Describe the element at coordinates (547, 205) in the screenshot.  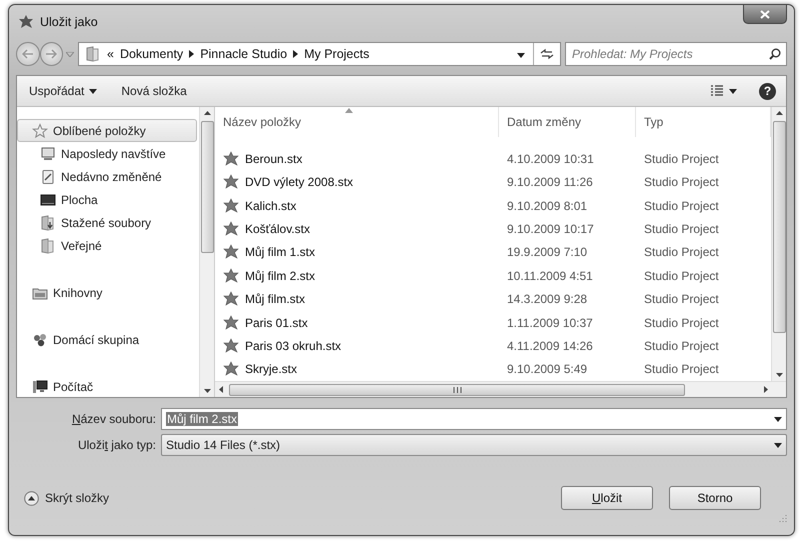
I see `date-cell-text: 9.10.2009 8:01` at that location.